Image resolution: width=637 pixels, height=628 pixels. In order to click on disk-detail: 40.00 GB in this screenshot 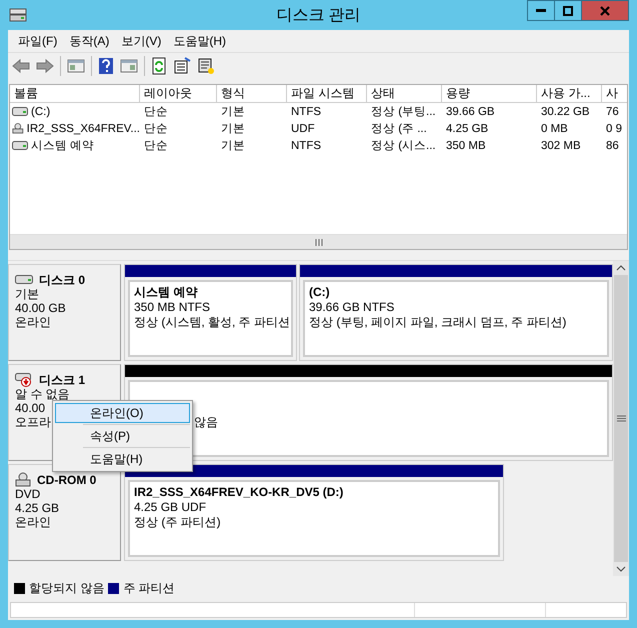, I will do `click(41, 308)`.